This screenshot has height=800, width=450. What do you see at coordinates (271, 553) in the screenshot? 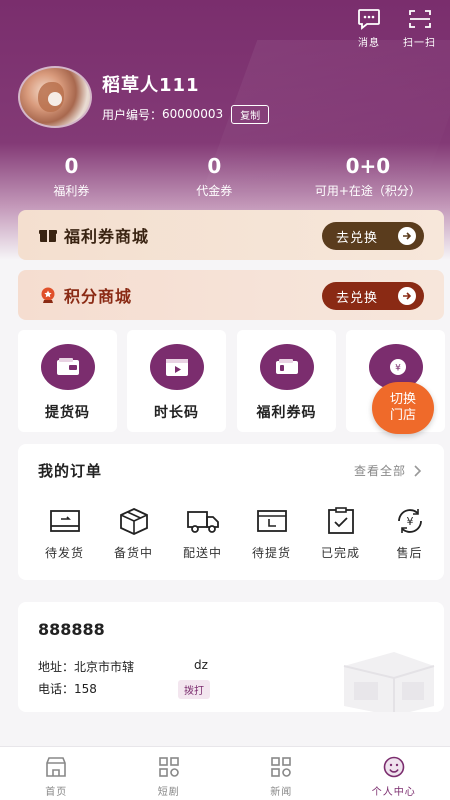
I see `order-label: 待提货` at bounding box center [271, 553].